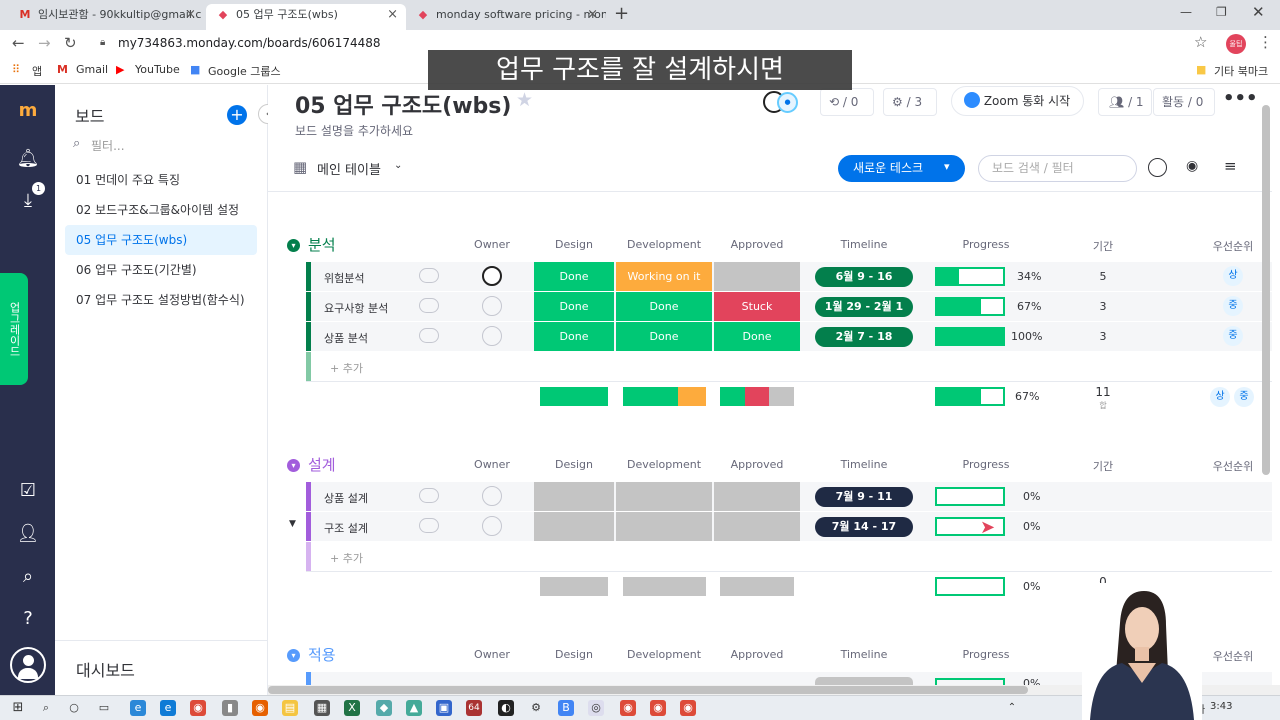 The height and width of the screenshot is (720, 1280). What do you see at coordinates (74, 708) in the screenshot?
I see `cortana-icon: ○` at bounding box center [74, 708].